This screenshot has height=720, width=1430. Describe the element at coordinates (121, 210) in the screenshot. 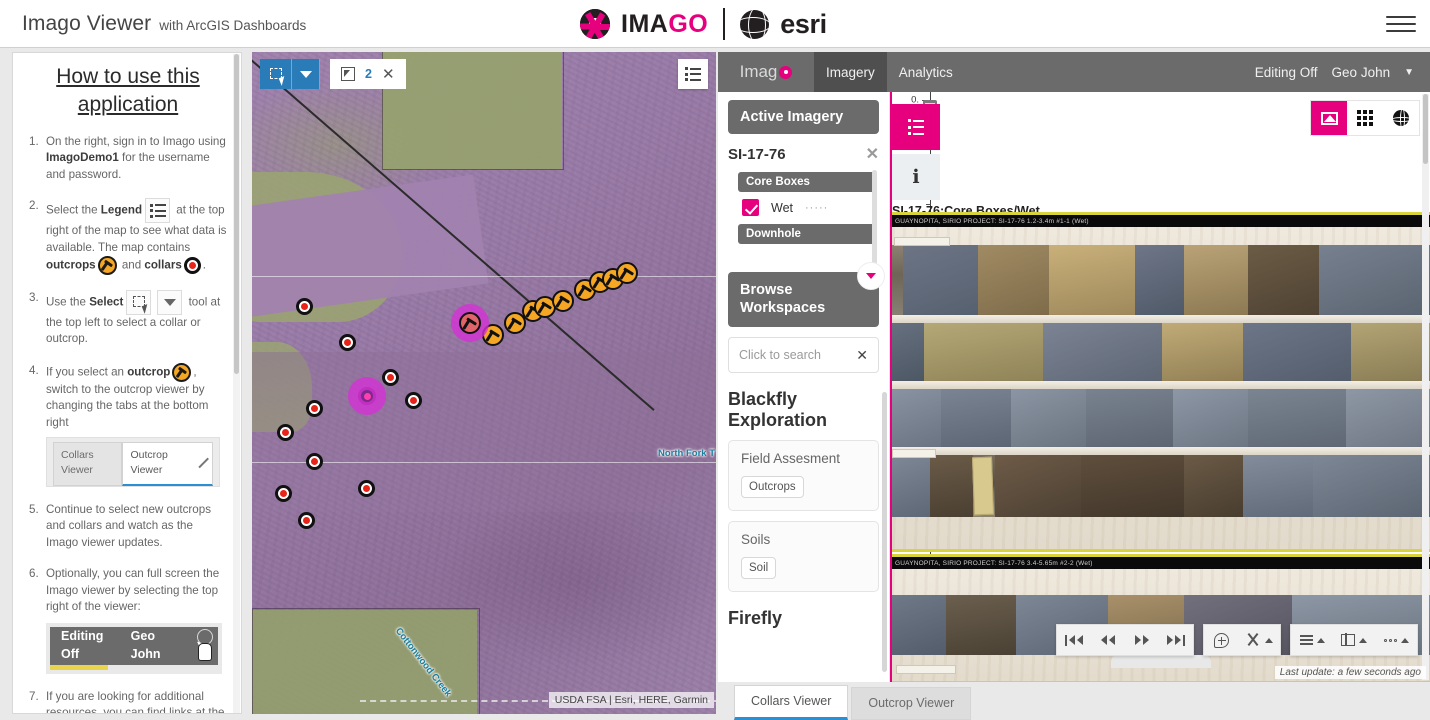

I see `step-2-bold: Legend` at that location.